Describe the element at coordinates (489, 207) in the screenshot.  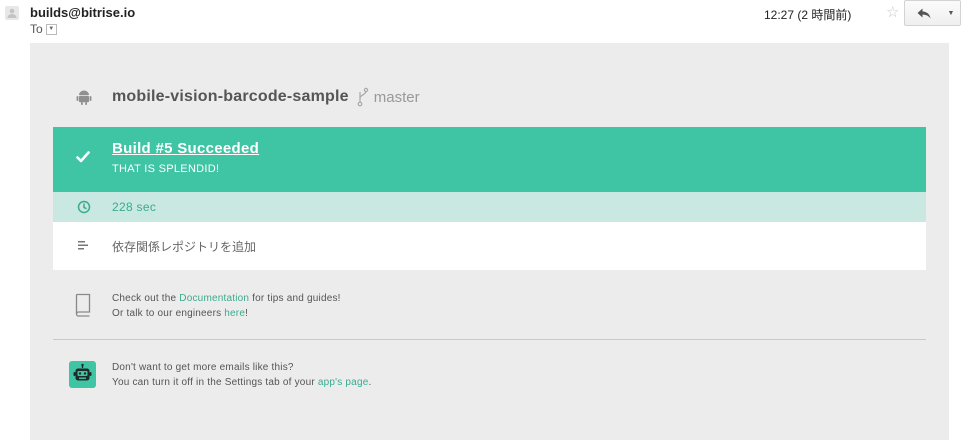
I see `duration-row: 228 sec` at that location.